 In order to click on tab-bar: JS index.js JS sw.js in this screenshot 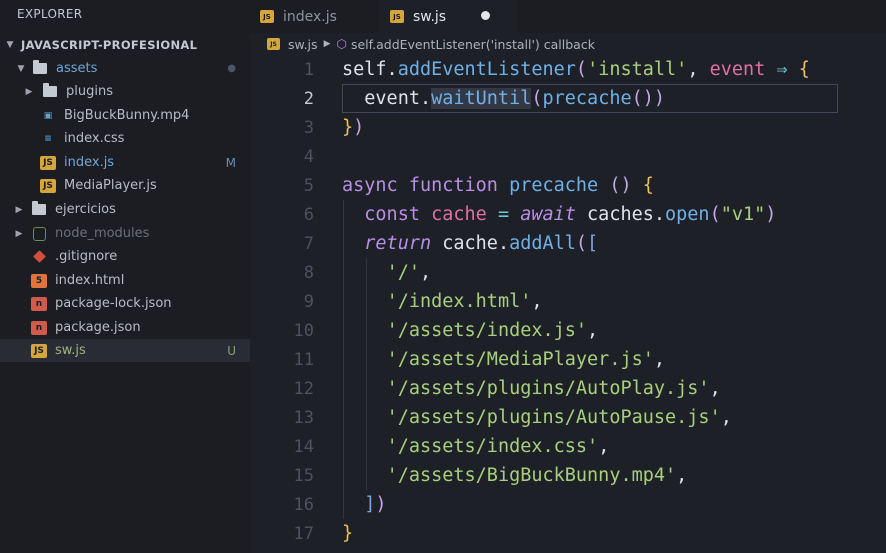, I will do `click(568, 16)`.